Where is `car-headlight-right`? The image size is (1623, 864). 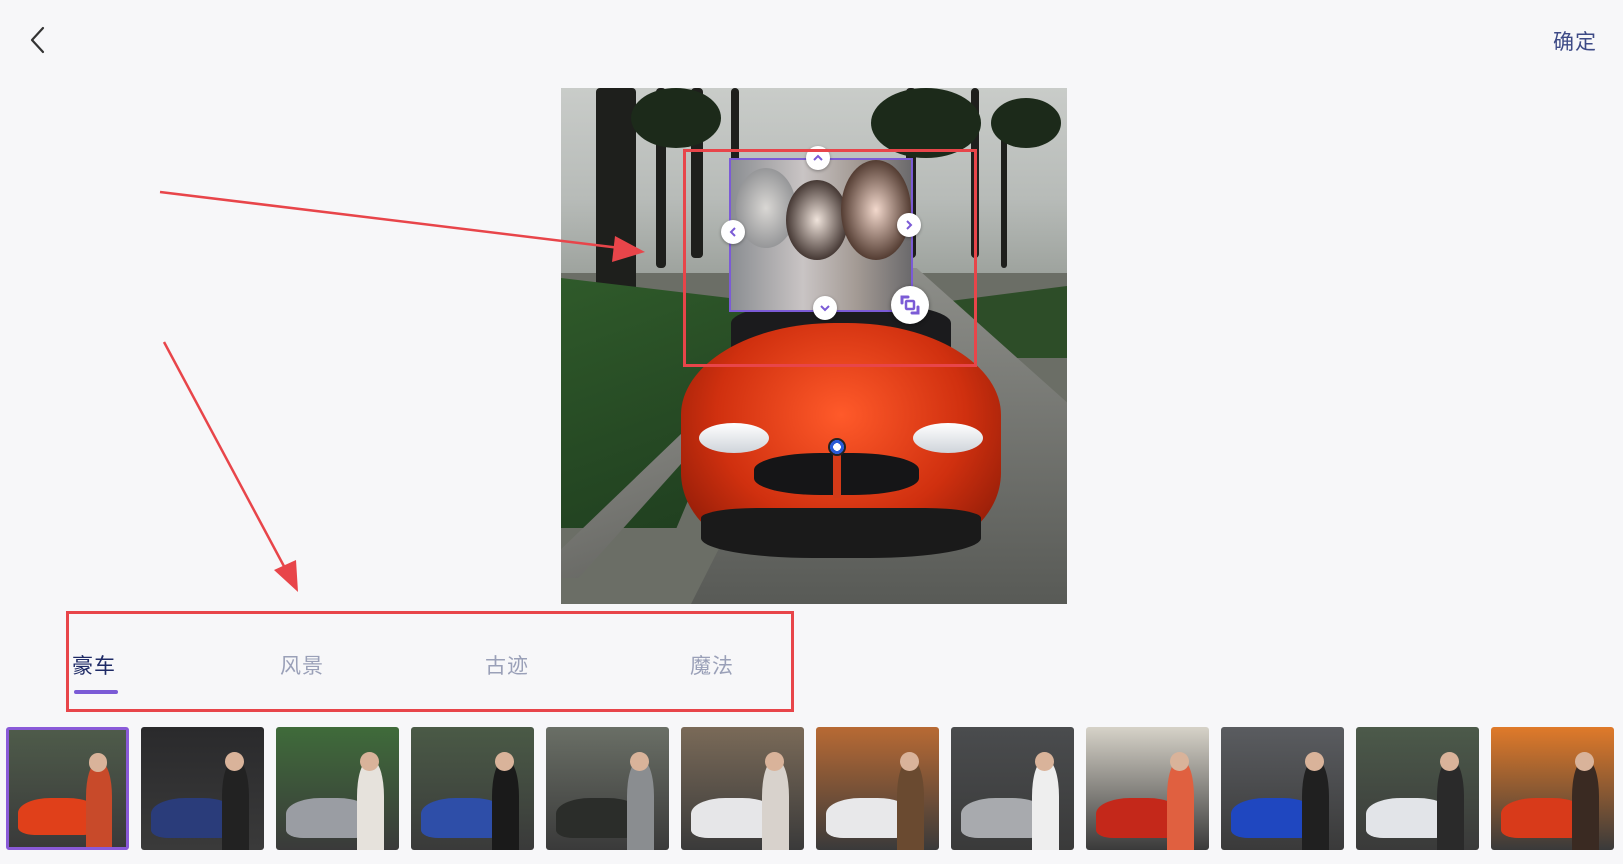
car-headlight-right is located at coordinates (948, 438).